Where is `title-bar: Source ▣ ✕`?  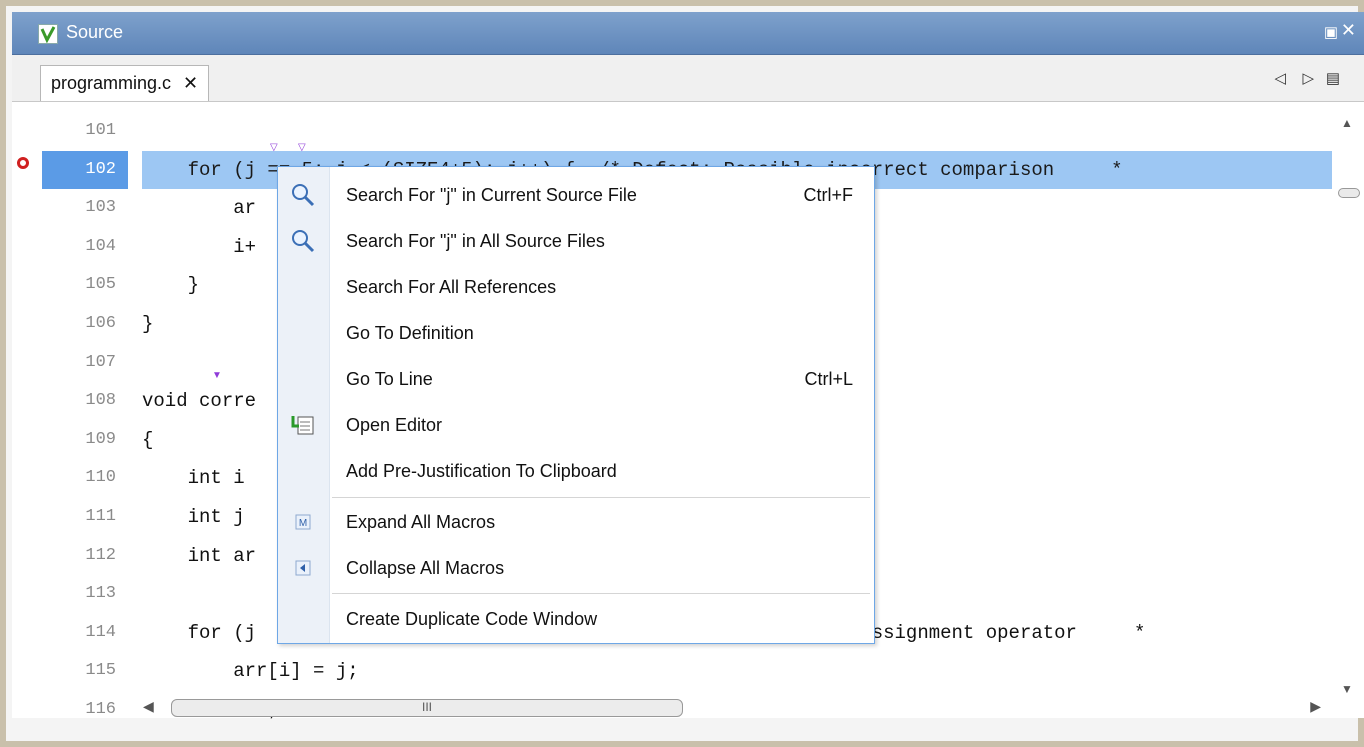 title-bar: Source ▣ ✕ is located at coordinates (688, 33).